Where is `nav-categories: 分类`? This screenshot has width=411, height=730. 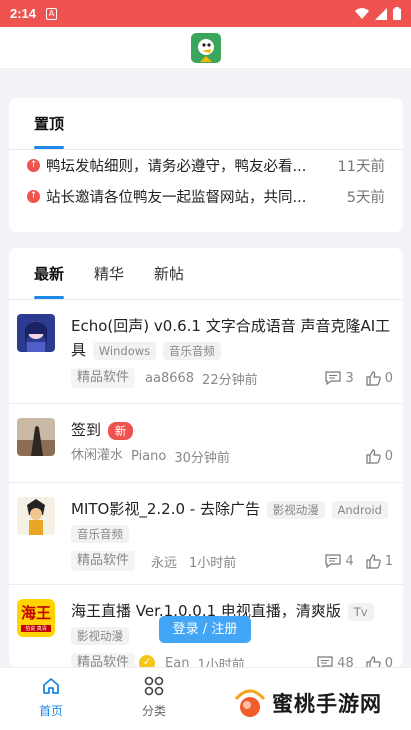 nav-categories: 分类 is located at coordinates (154, 697).